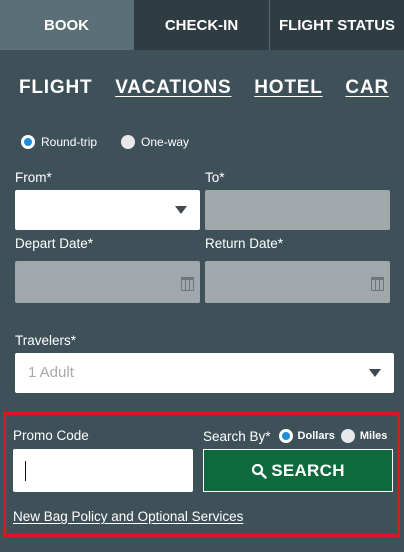 The height and width of the screenshot is (552, 404). What do you see at coordinates (259, 471) in the screenshot?
I see `search-icon` at bounding box center [259, 471].